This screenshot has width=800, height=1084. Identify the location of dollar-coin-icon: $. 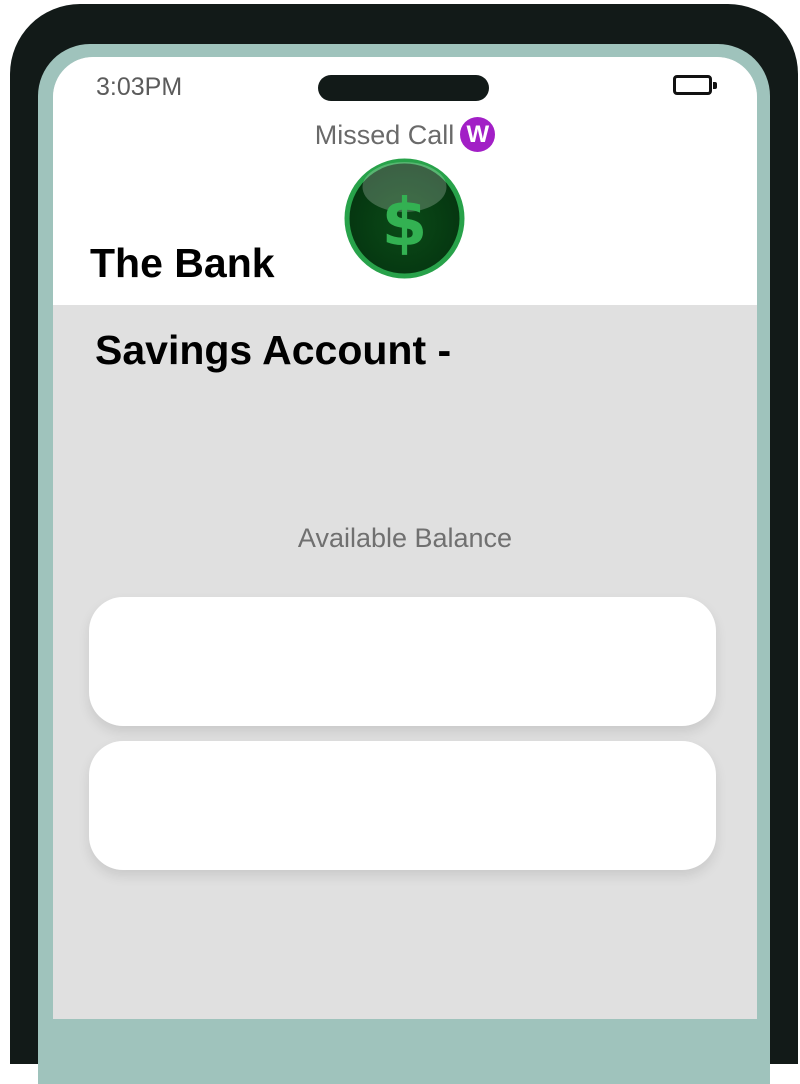
(404, 218).